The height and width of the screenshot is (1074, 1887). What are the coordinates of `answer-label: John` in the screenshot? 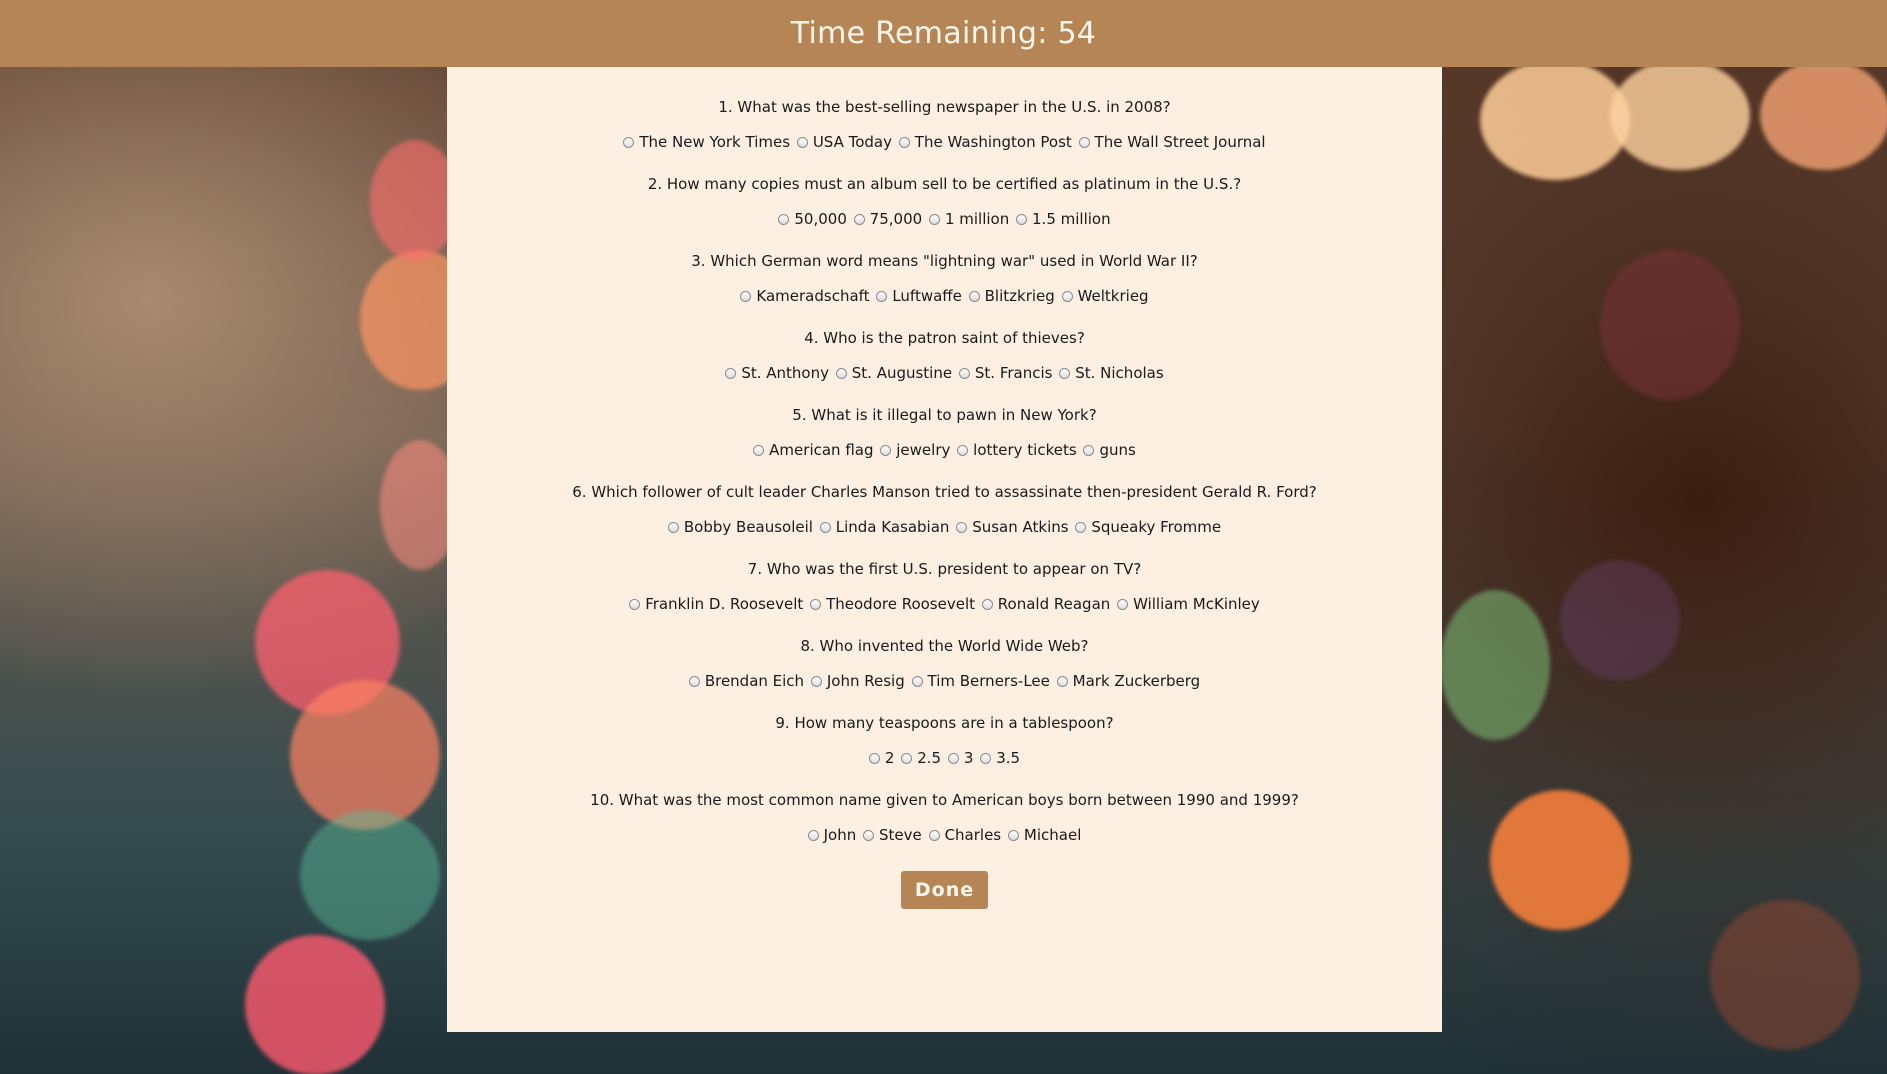 It's located at (840, 835).